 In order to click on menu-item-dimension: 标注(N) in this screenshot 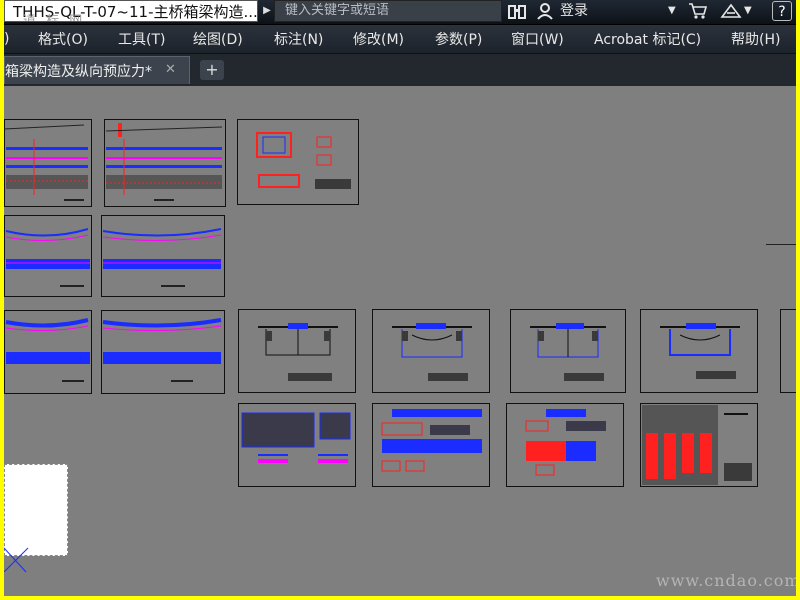, I will do `click(313, 39)`.